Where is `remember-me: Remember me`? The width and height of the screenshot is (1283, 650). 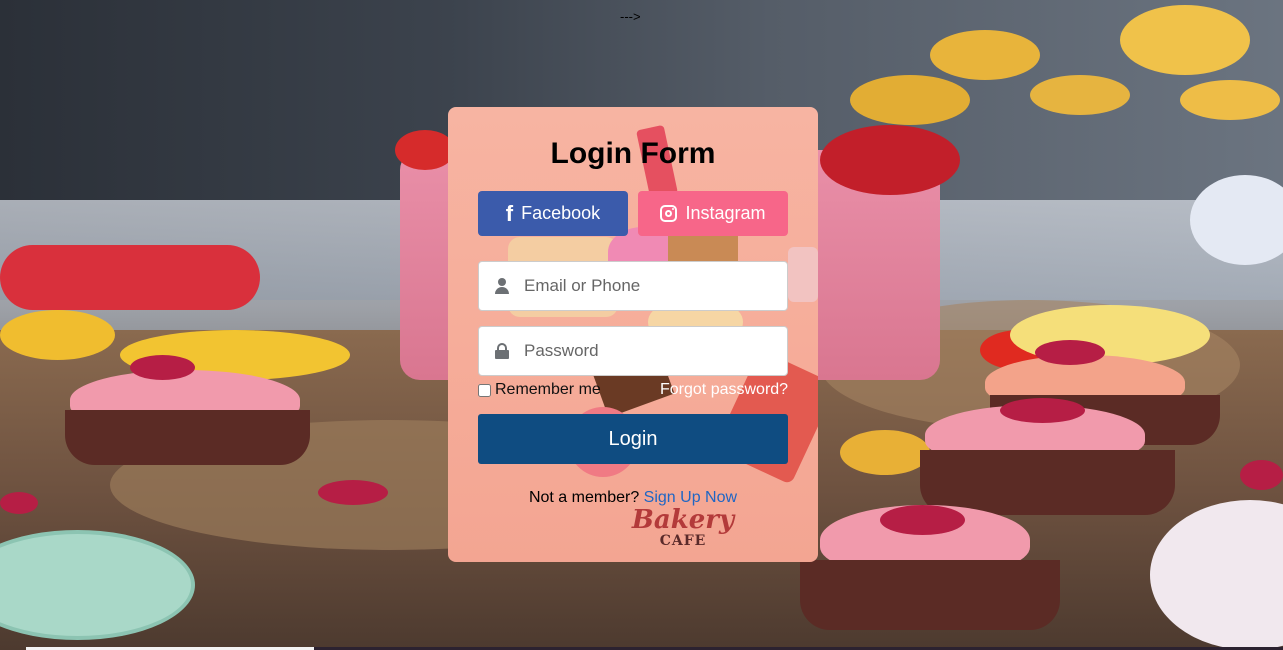
remember-me: Remember me is located at coordinates (539, 390).